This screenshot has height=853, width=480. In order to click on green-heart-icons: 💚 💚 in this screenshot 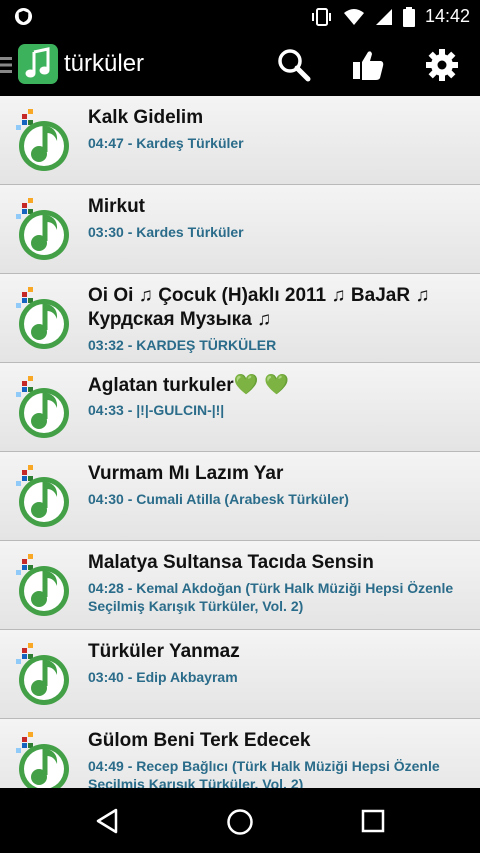, I will do `click(261, 385)`.